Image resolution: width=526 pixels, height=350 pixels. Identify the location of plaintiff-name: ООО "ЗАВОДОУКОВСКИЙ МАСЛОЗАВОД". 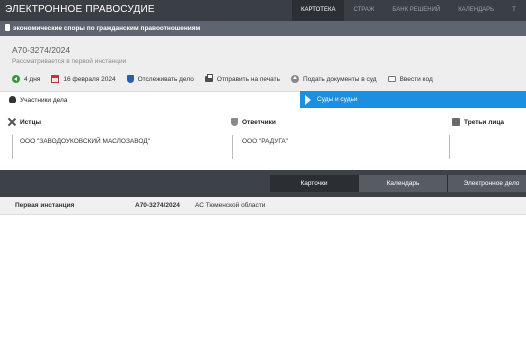
(85, 141).